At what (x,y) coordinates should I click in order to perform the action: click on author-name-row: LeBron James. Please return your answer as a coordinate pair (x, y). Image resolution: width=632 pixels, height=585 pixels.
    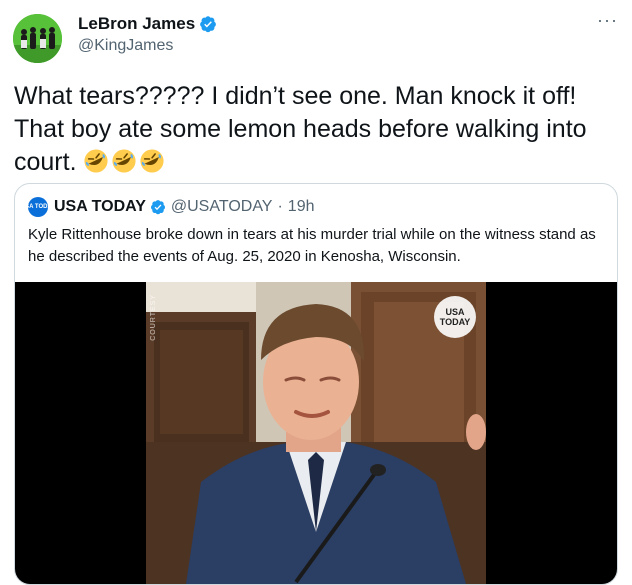
    Looking at the image, I should click on (147, 24).